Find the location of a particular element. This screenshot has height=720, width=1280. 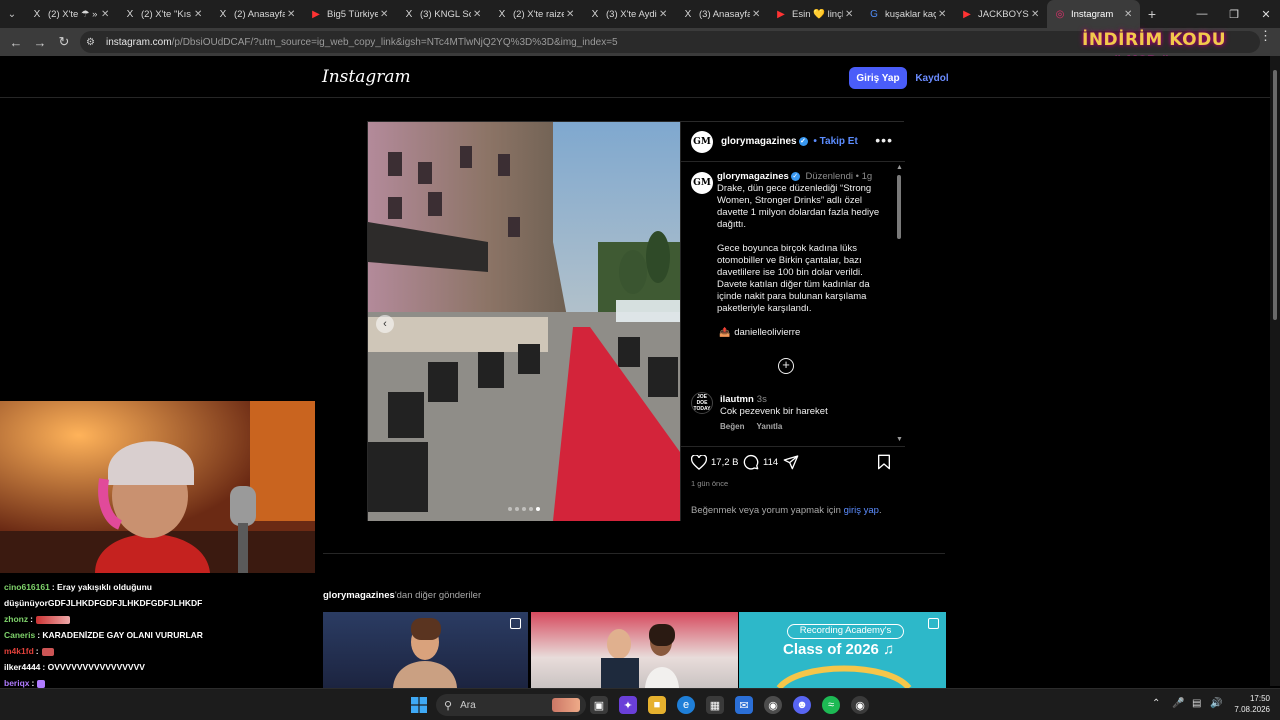

browser-tab: X (2) X'te raizeN: "✕ is located at coordinates (535, 14).